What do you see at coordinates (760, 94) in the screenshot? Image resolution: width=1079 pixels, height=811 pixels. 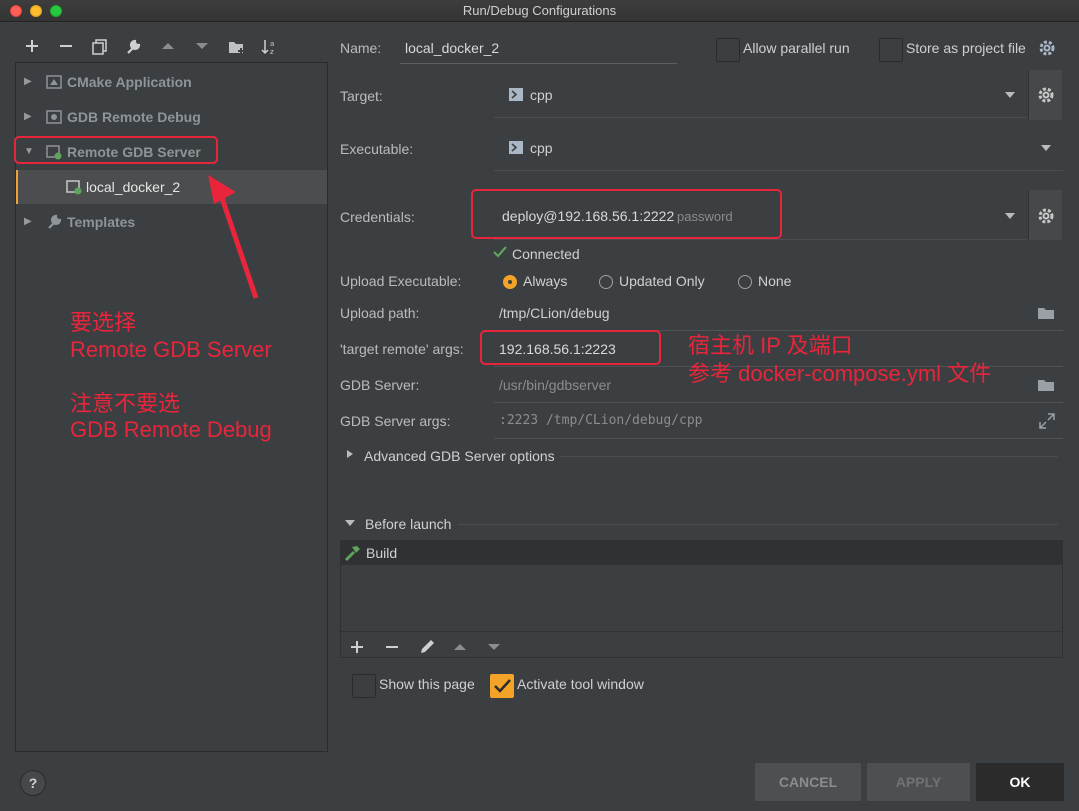 I see `target-select: cpp` at bounding box center [760, 94].